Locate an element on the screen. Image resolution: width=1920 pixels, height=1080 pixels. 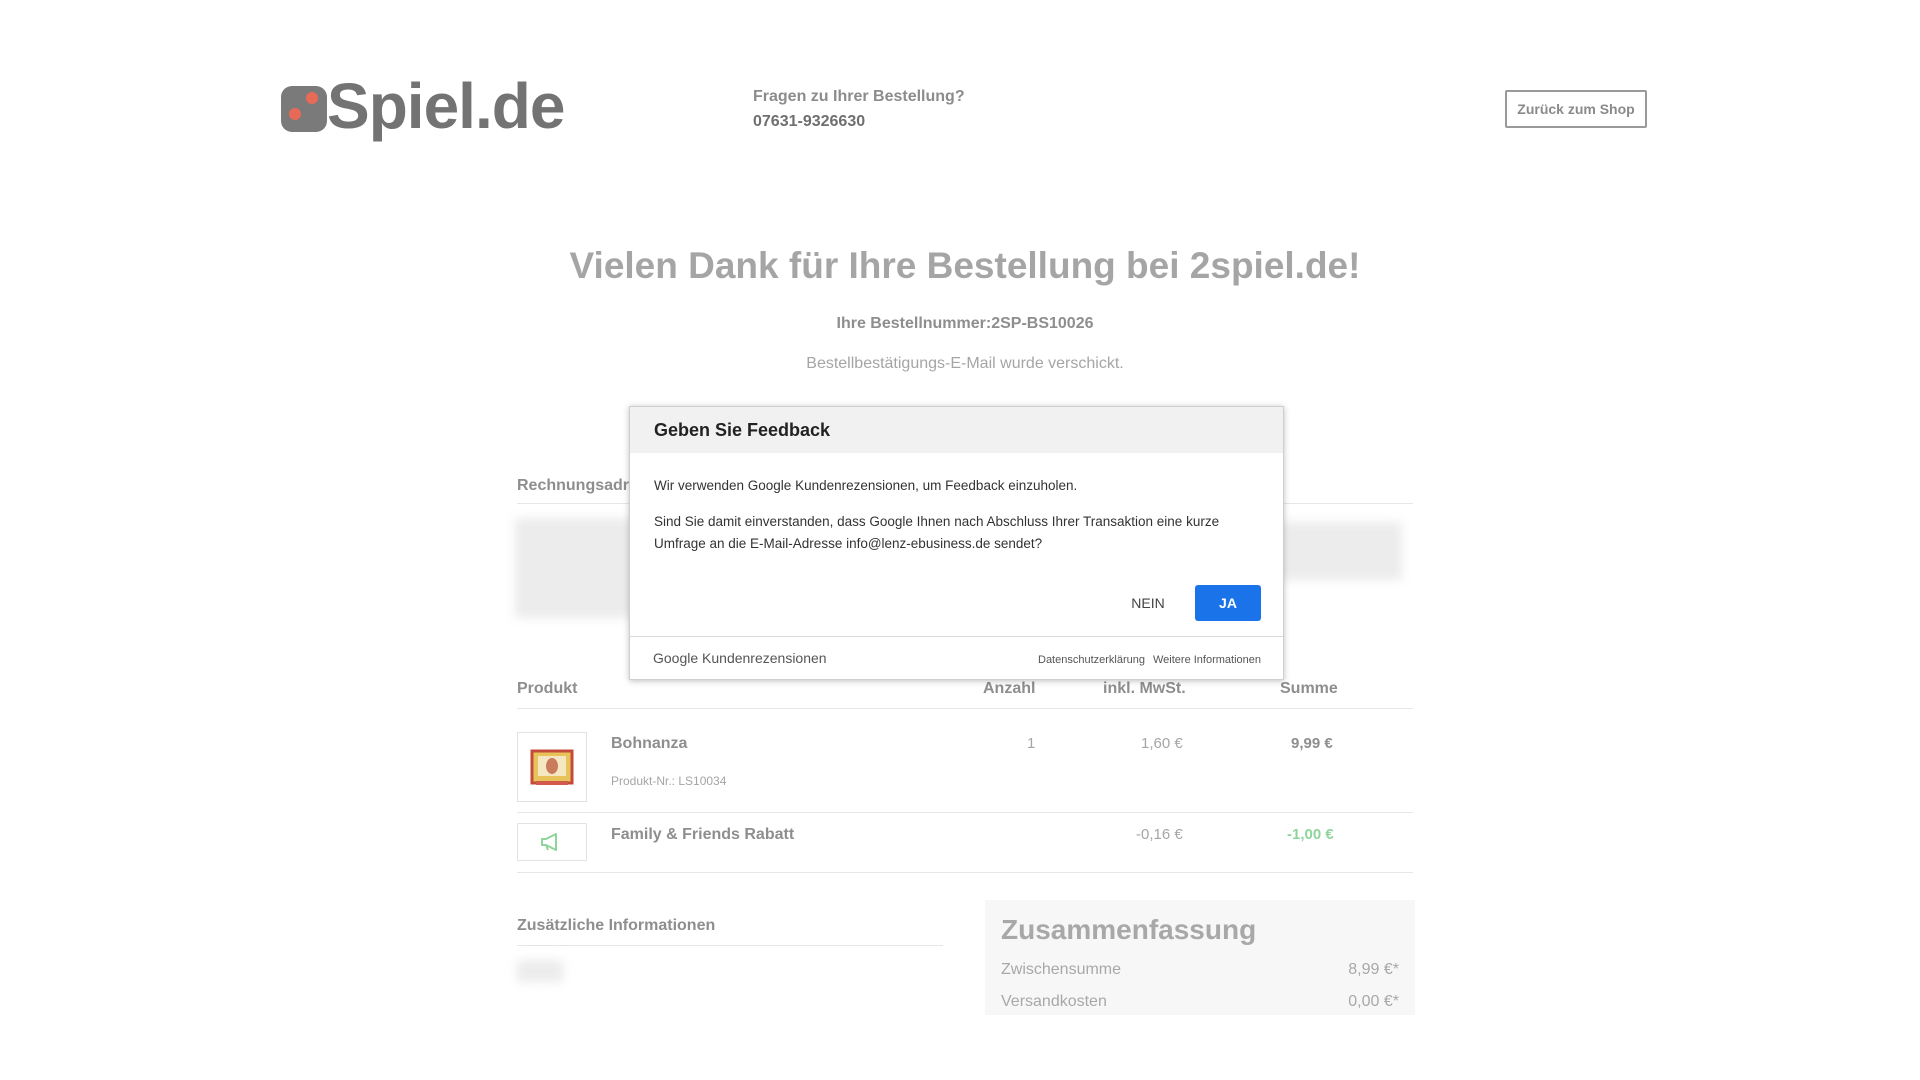
col-sum: Summe is located at coordinates (1309, 688).